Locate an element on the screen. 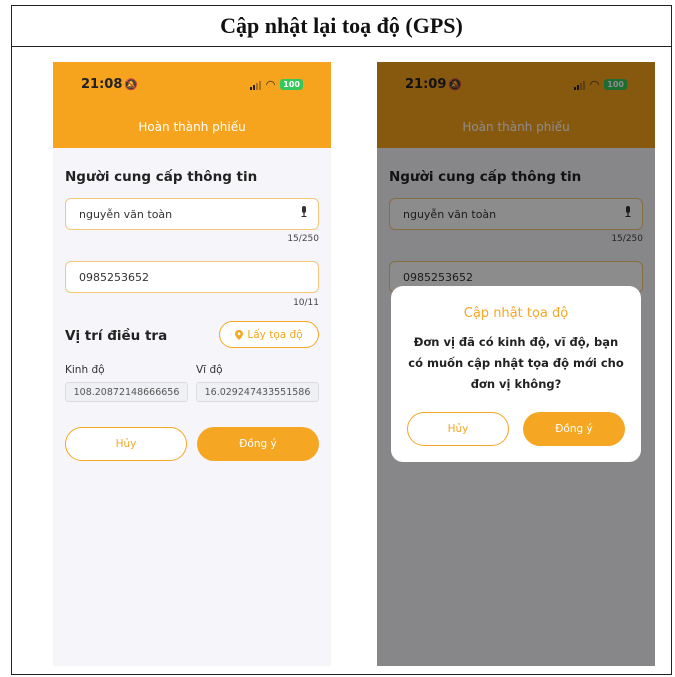 This screenshot has width=675, height=677. confirm-button: Đồng ý is located at coordinates (258, 444).